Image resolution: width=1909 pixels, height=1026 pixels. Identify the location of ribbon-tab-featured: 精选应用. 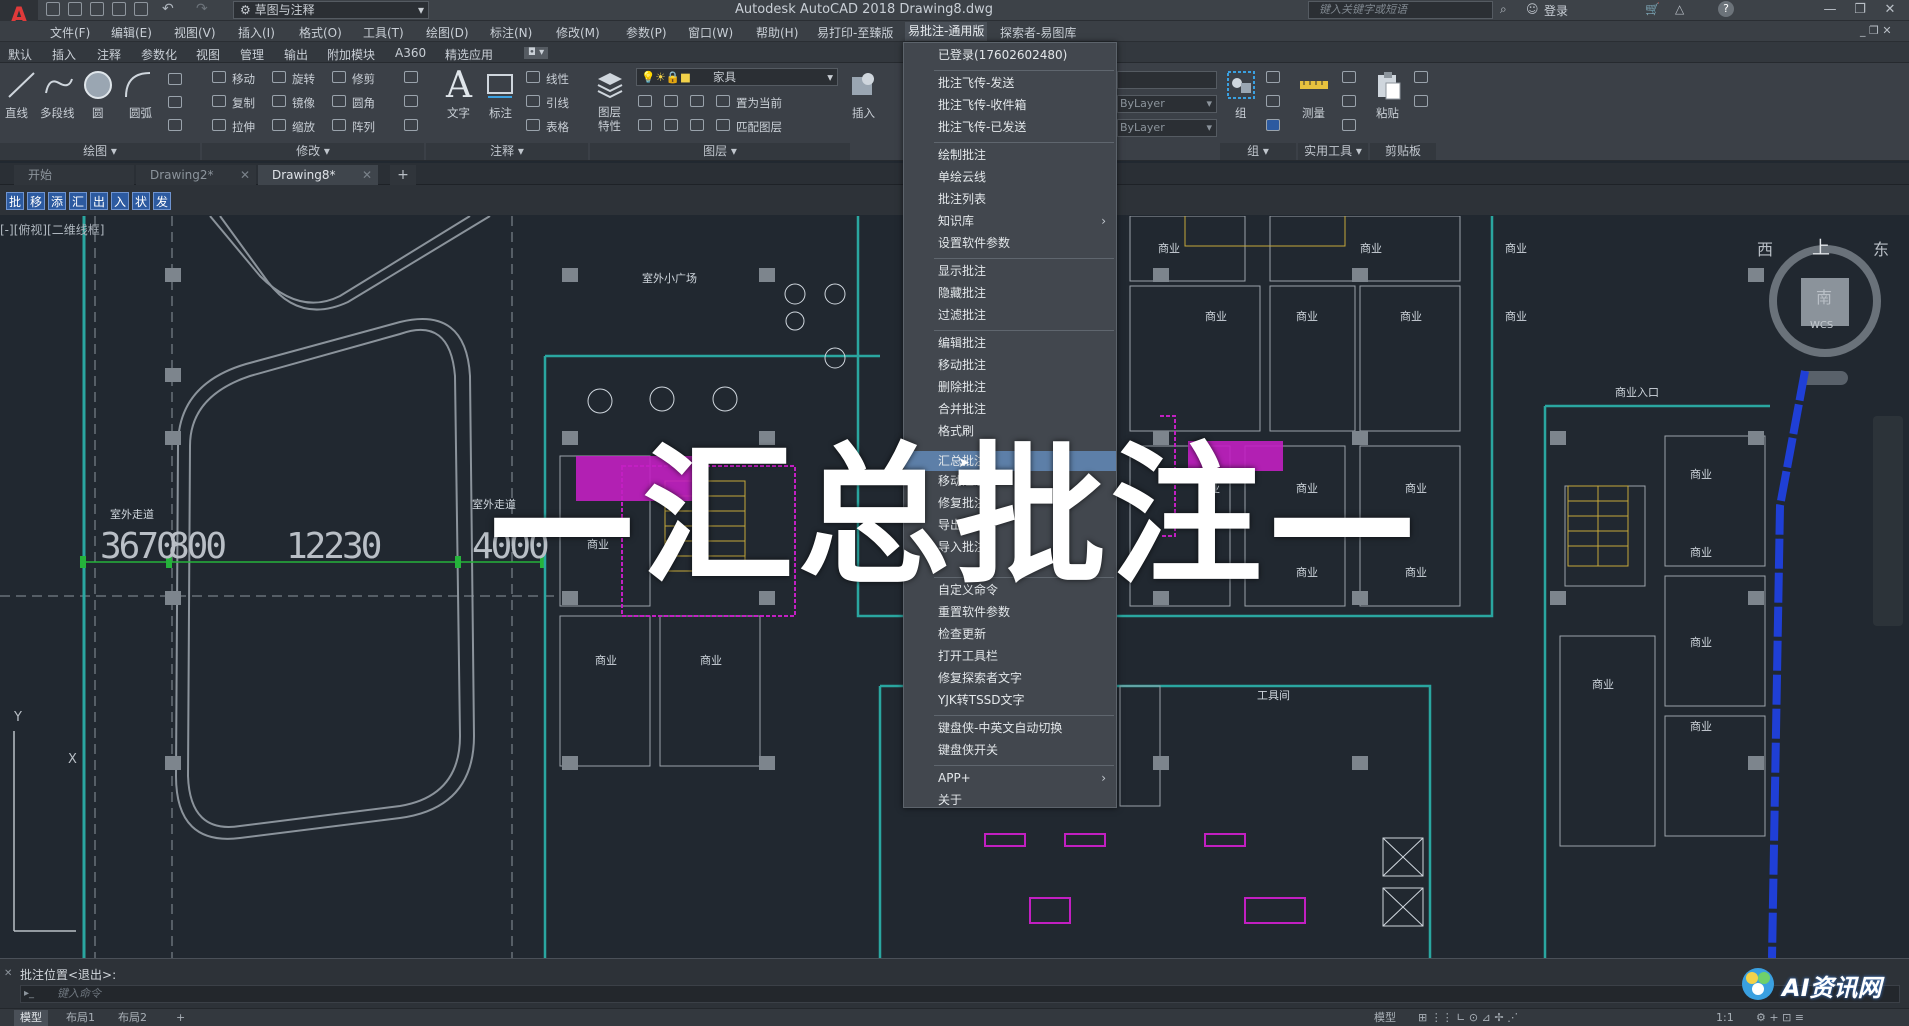
(469, 54).